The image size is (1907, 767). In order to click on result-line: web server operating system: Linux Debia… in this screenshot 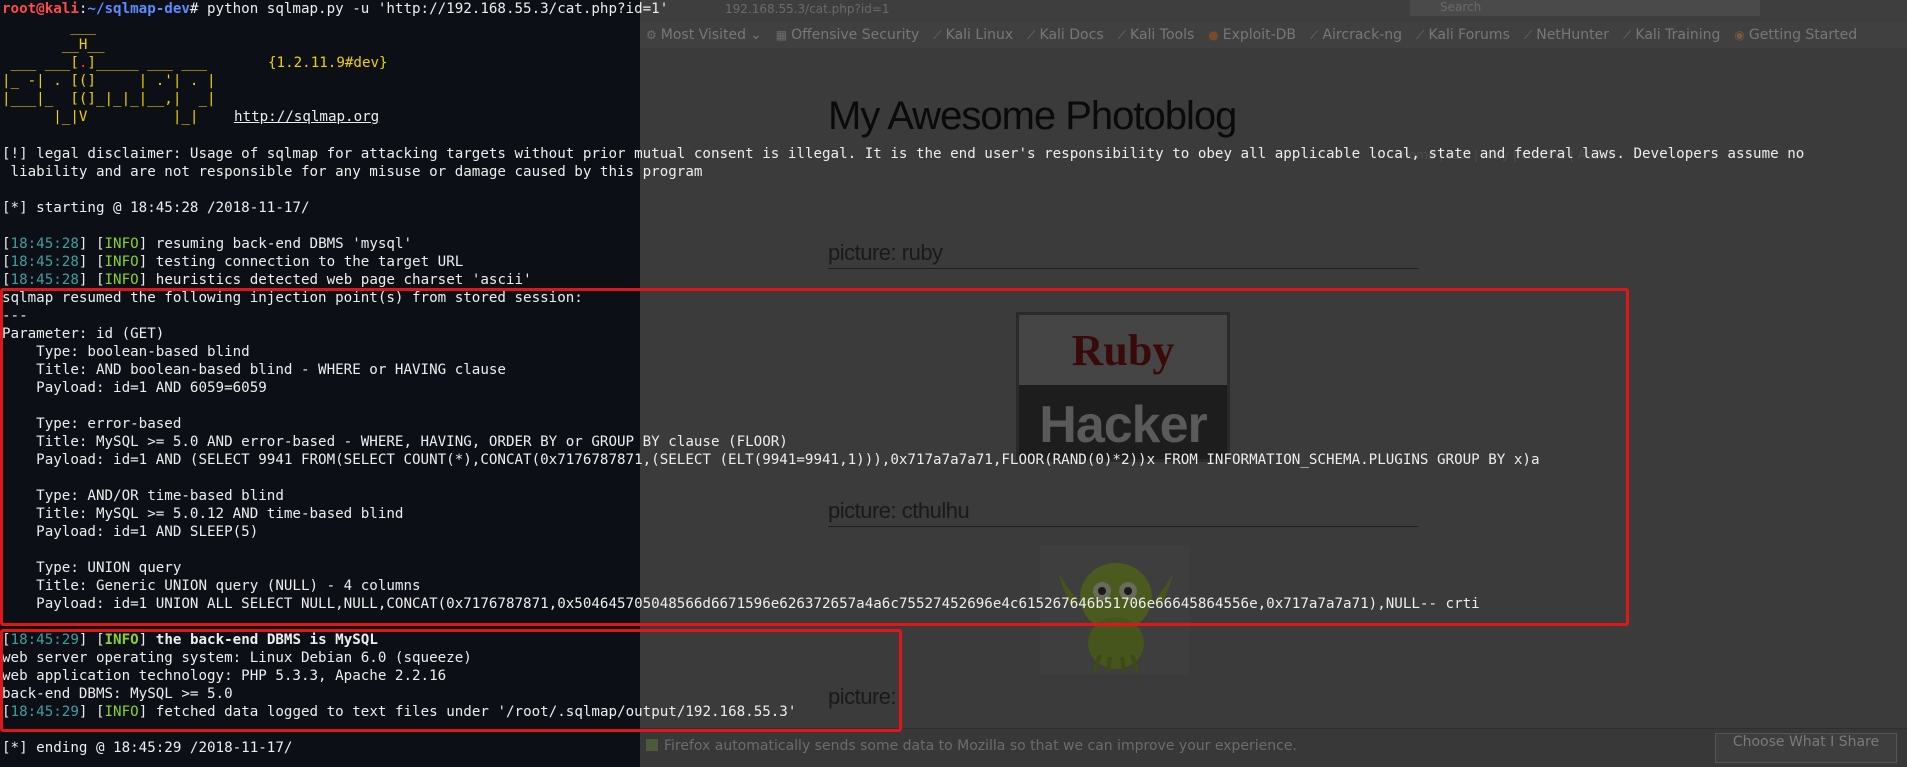, I will do `click(237, 658)`.